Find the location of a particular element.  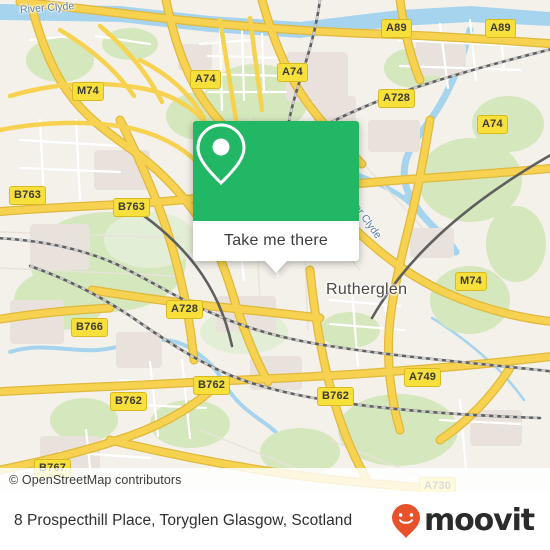

location-popup: Take me there is located at coordinates (276, 197).